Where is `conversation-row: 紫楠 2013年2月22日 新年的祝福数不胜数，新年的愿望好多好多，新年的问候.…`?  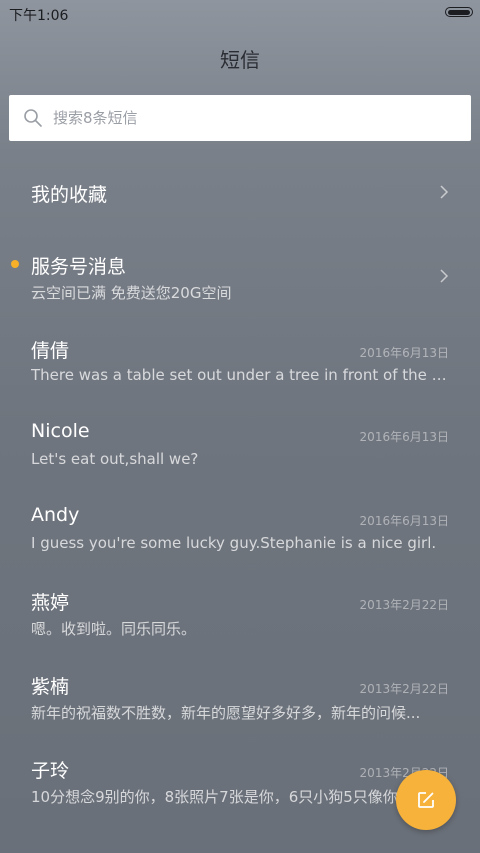 conversation-row: 紫楠 2013年2月22日 新年的祝福数不胜数，新年的愿望好多好多，新年的问候.… is located at coordinates (240, 696).